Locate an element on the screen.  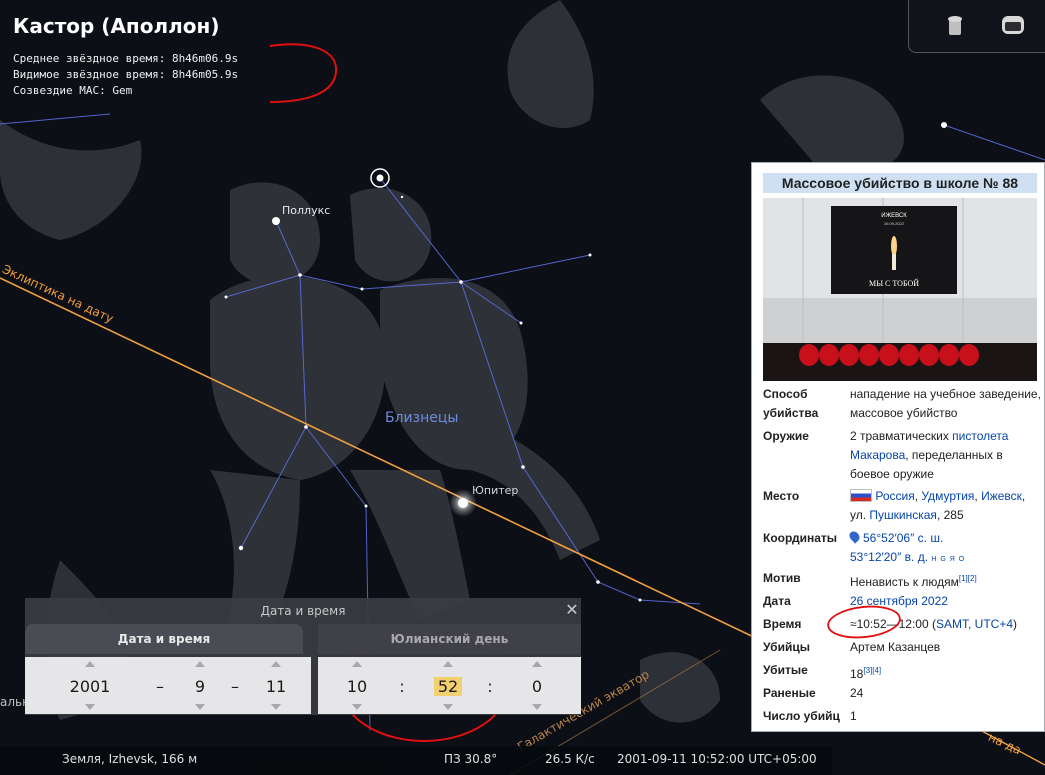
day-up-icon is located at coordinates (276, 664).